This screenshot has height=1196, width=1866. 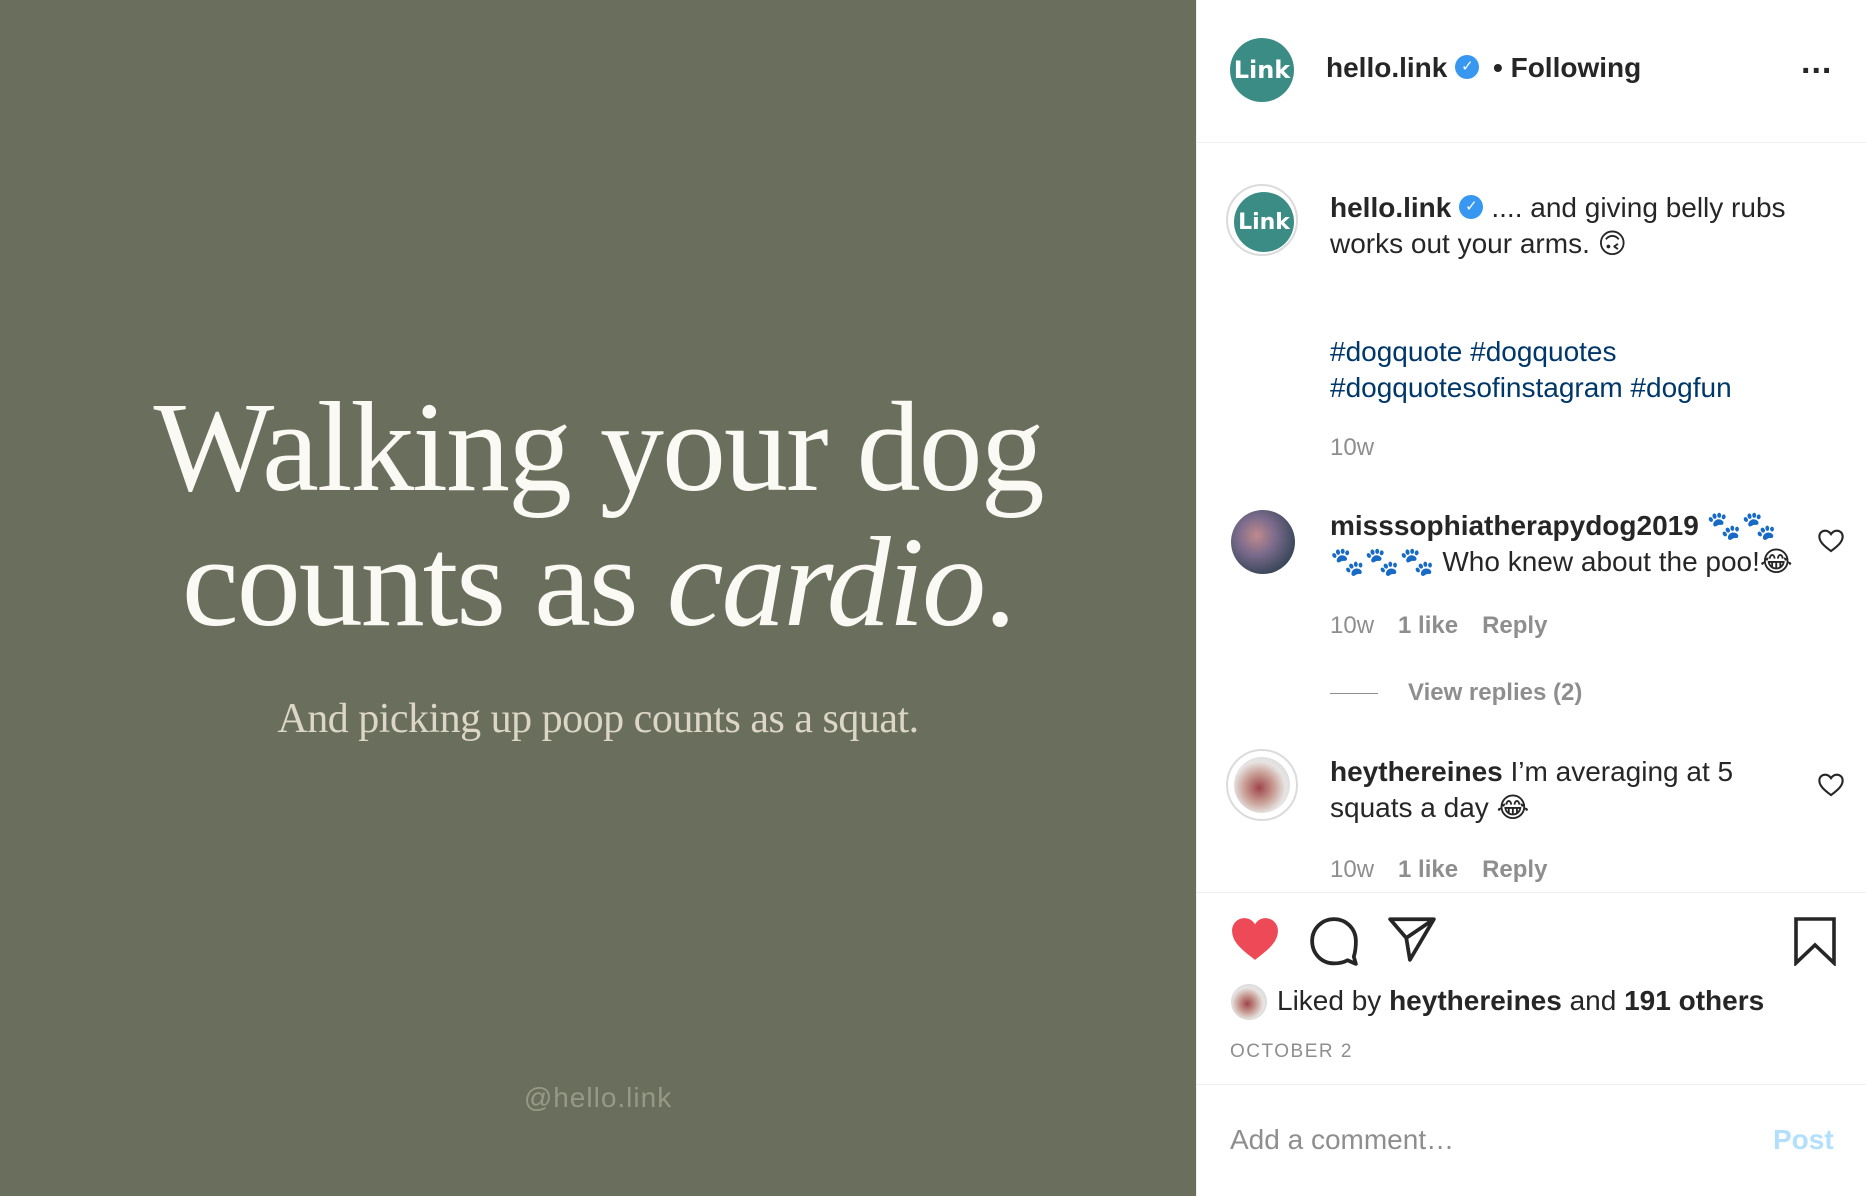 I want to click on view-replies-label: View replies (2), so click(x=1495, y=692).